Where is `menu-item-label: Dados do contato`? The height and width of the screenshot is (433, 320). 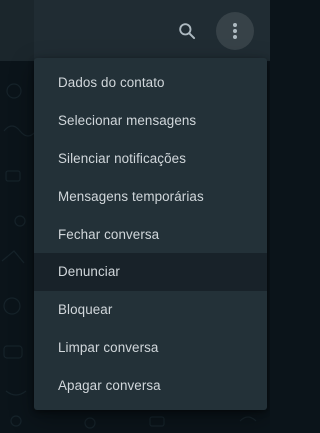 menu-item-label: Dados do contato is located at coordinates (111, 83).